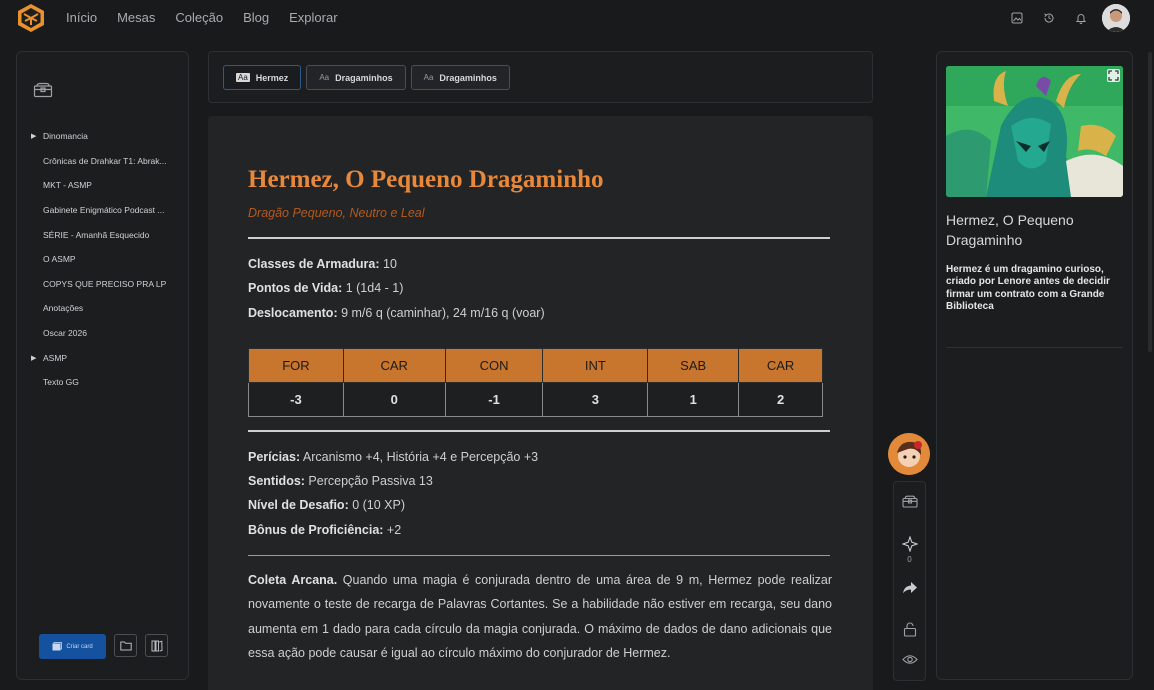 This screenshot has width=1154, height=690. I want to click on create-card-button: Criar card, so click(72, 646).